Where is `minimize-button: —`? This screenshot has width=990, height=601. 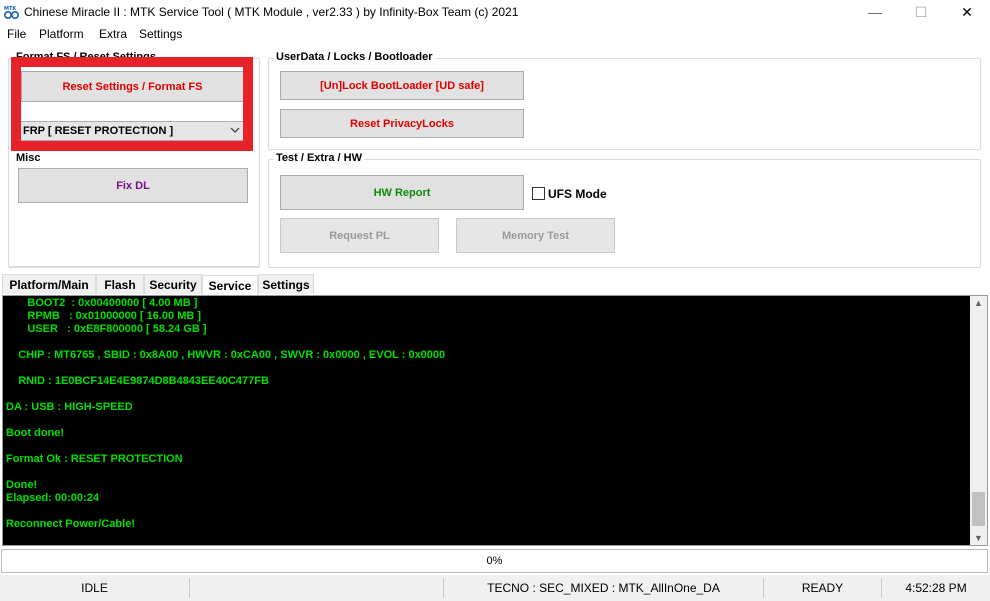
minimize-button: — is located at coordinates (875, 12).